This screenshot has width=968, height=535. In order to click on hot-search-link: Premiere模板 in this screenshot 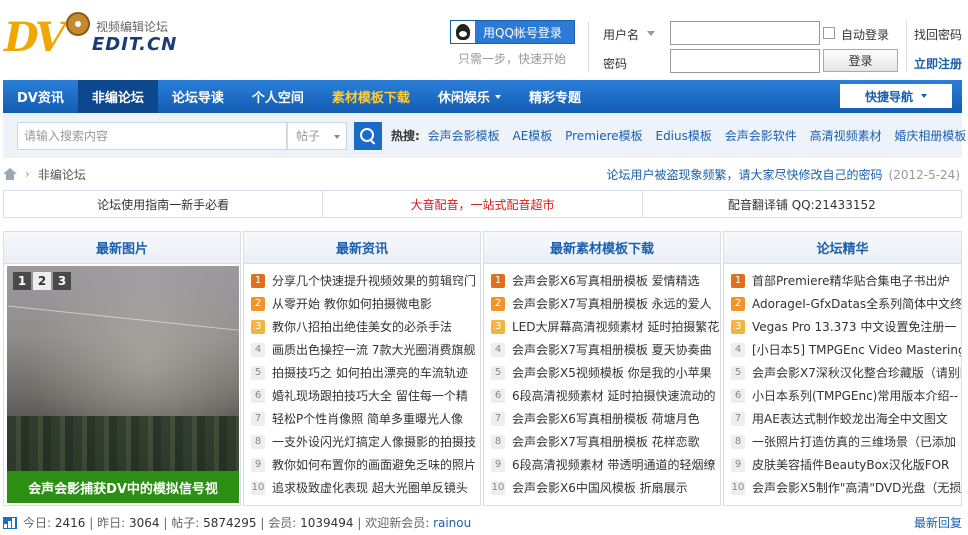, I will do `click(604, 136)`.